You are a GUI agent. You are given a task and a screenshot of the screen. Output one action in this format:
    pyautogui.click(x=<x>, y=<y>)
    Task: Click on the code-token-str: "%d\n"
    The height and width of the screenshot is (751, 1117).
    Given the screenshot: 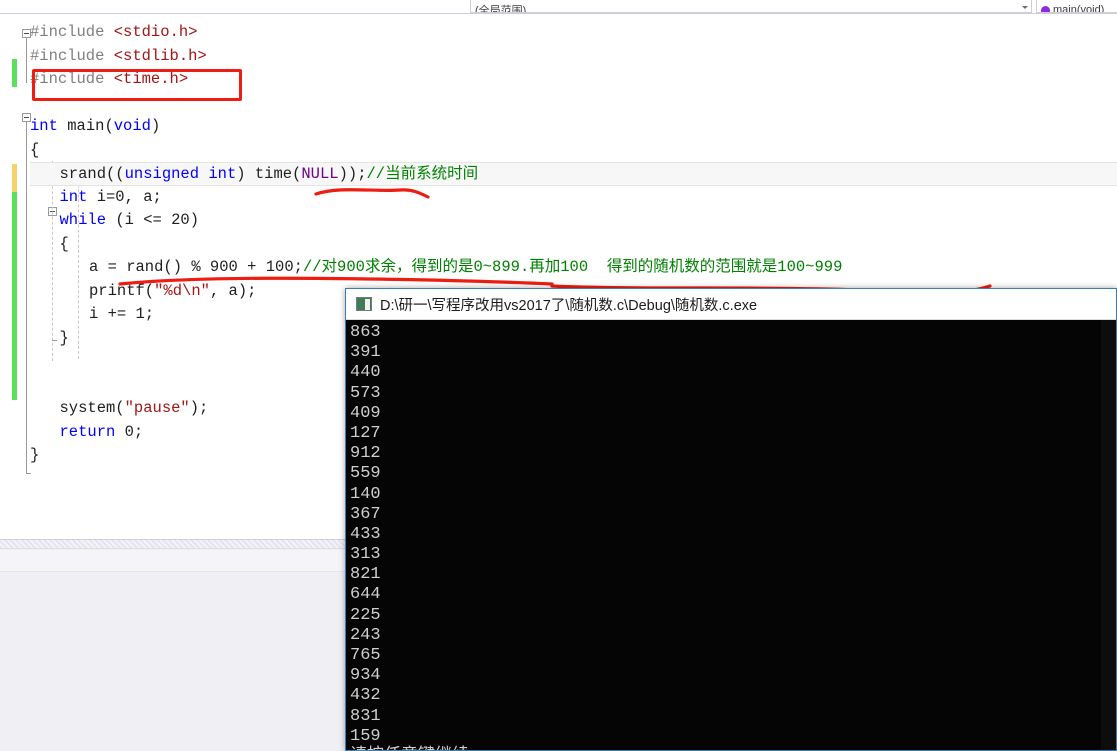 What is the action you would take?
    pyautogui.click(x=182, y=290)
    